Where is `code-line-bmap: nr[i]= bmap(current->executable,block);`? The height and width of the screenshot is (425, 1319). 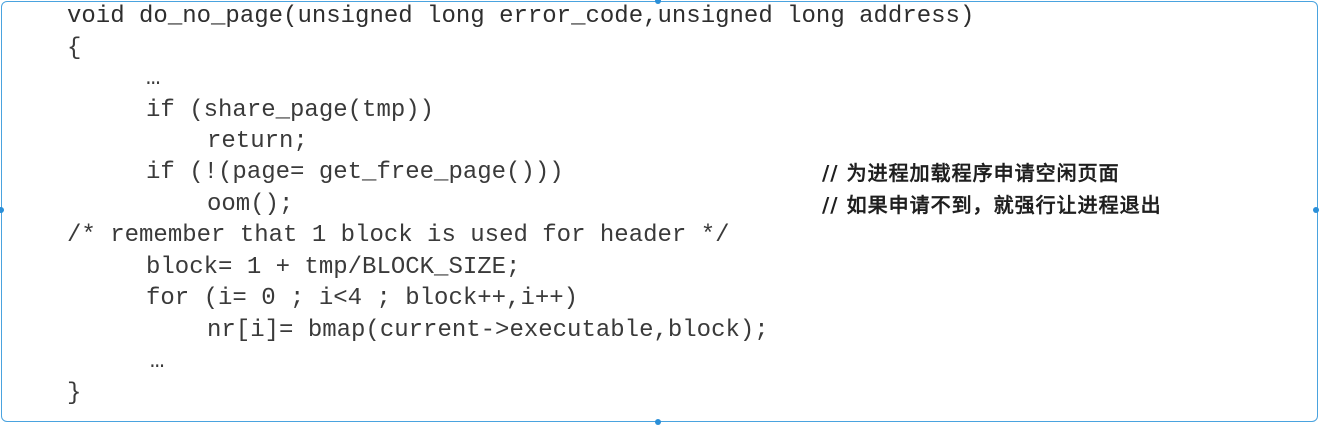 code-line-bmap: nr[i]= bmap(current->executable,block); is located at coordinates (488, 330).